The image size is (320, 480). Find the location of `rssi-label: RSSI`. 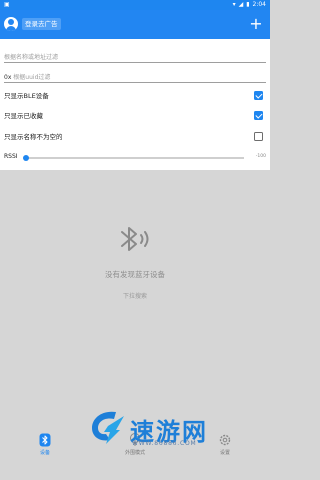

rssi-label: RSSI is located at coordinates (11, 156).